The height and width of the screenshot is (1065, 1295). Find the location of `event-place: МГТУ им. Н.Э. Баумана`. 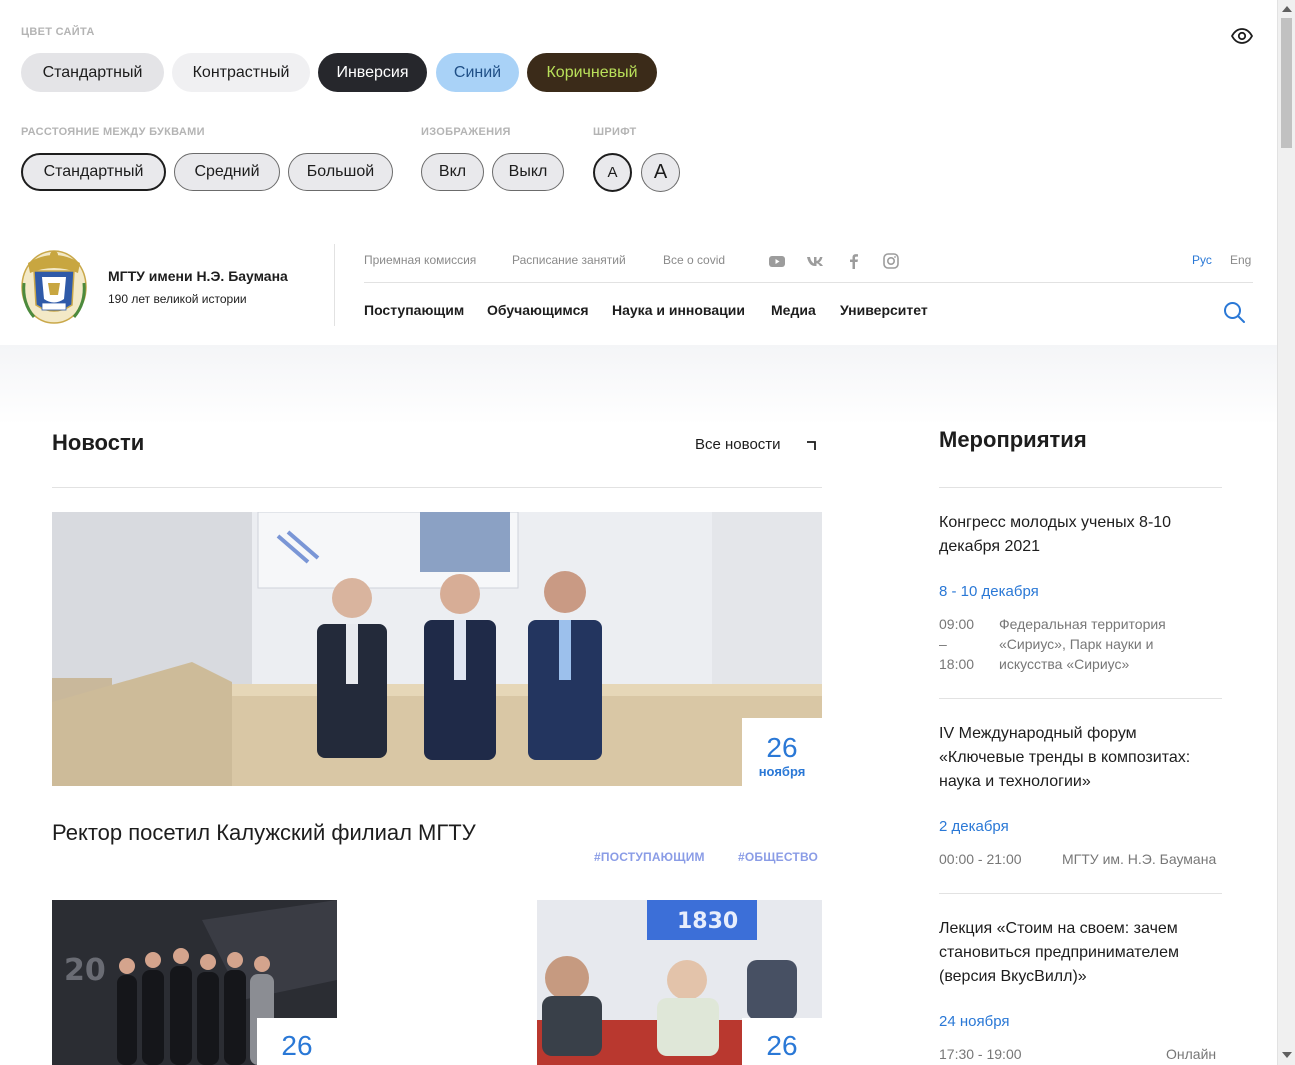

event-place: МГТУ им. Н.Э. Баумана is located at coordinates (1139, 859).